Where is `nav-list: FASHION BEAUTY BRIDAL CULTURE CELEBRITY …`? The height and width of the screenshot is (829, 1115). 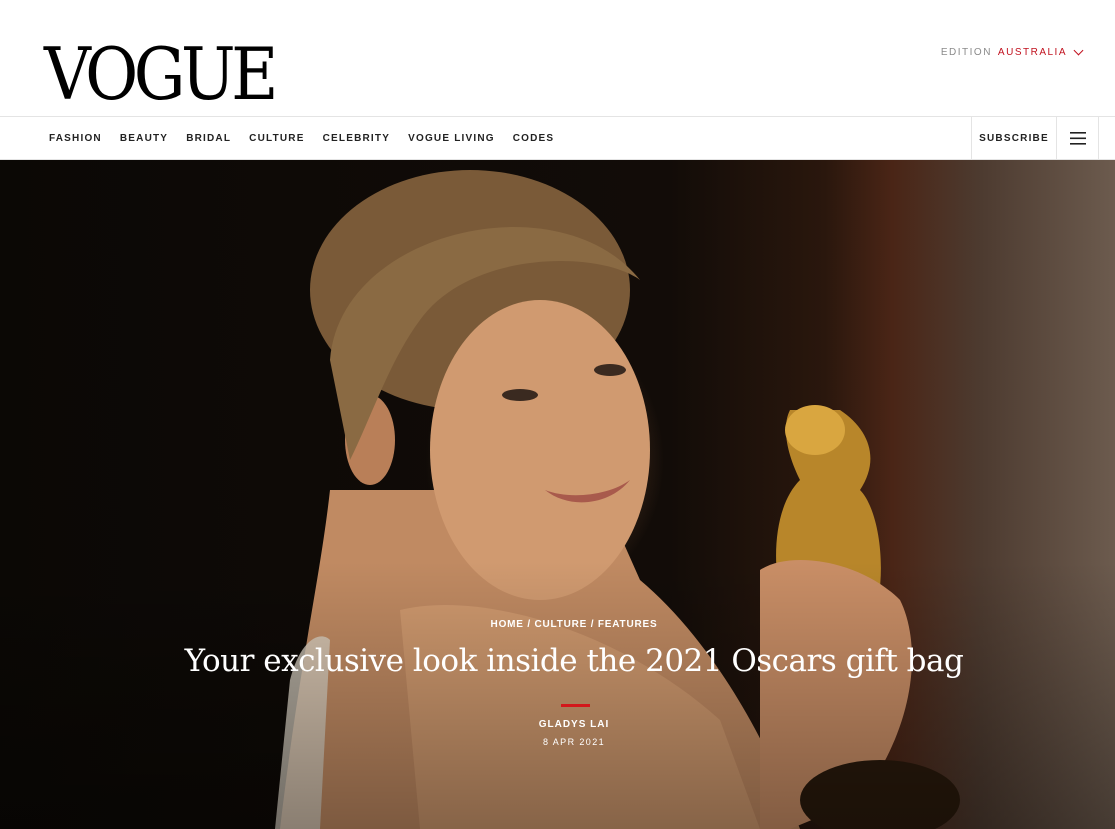
nav-list: FASHION BEAUTY BRIDAL CULTURE CELEBRITY … is located at coordinates (301, 138).